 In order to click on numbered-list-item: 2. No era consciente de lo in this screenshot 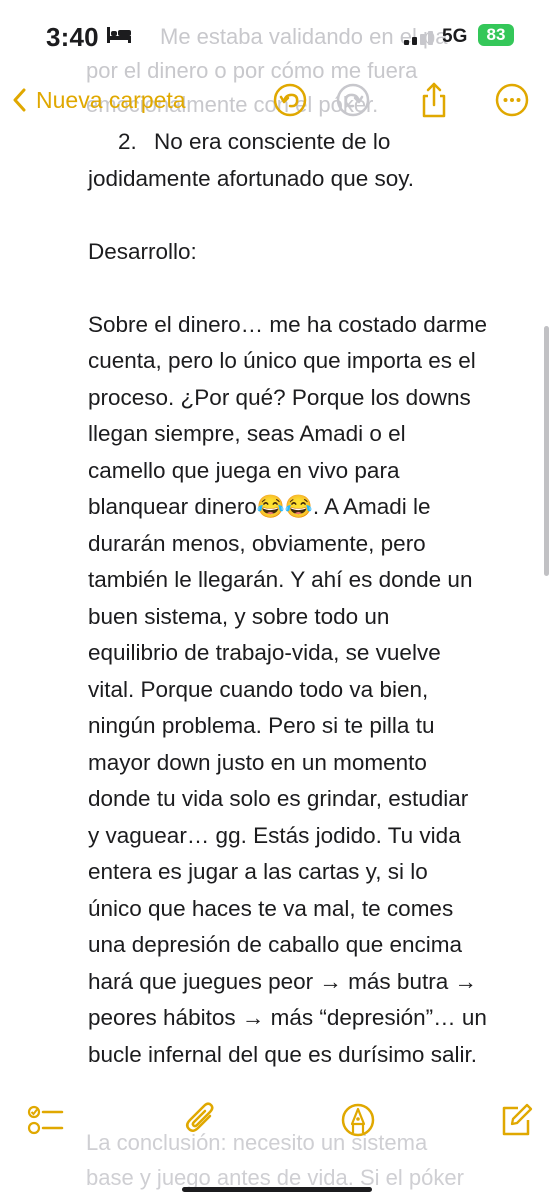, I will do `click(308, 142)`.